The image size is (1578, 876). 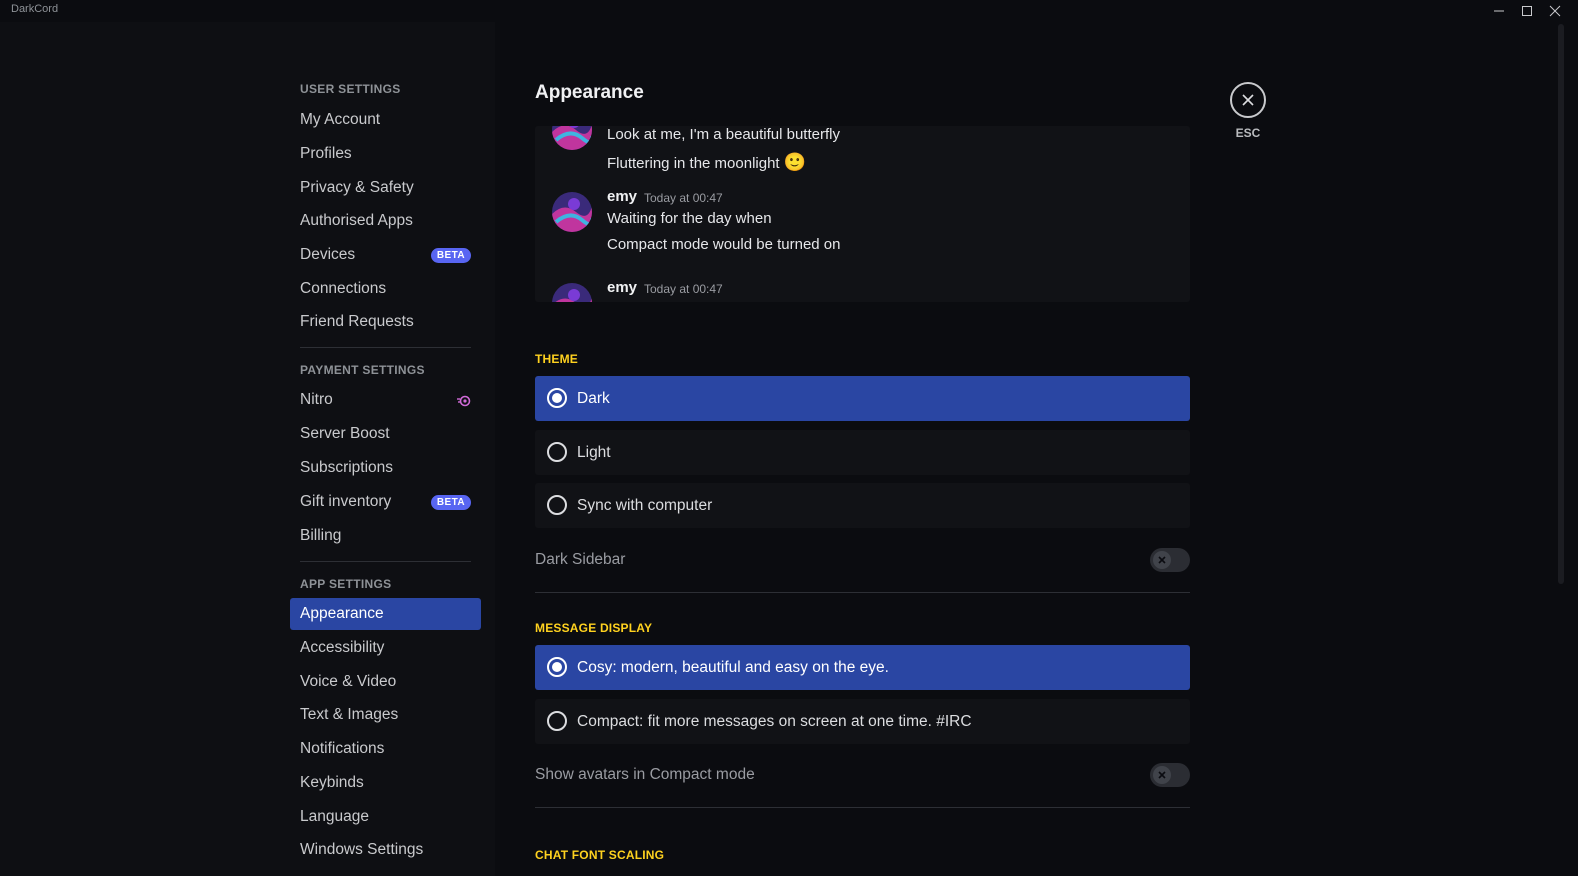 What do you see at coordinates (326, 153) in the screenshot?
I see `sidebar-item-label: Profiles` at bounding box center [326, 153].